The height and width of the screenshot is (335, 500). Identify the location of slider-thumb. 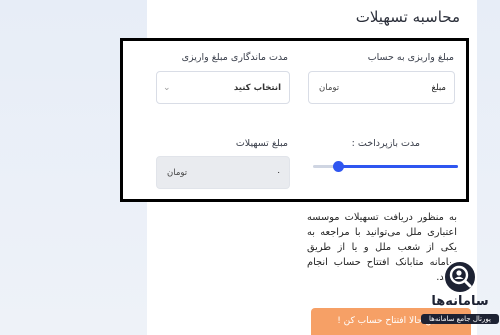
(339, 166).